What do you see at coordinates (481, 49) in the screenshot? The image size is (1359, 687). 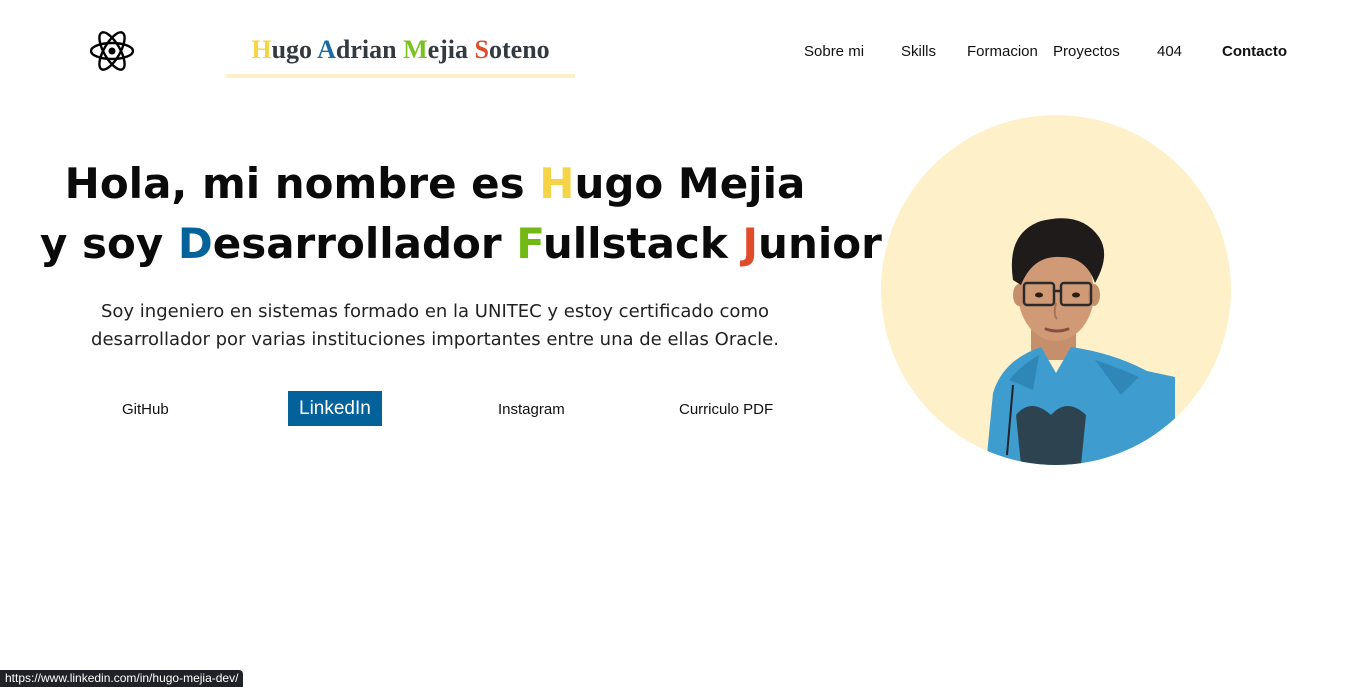 I see `brand-letter: S` at bounding box center [481, 49].